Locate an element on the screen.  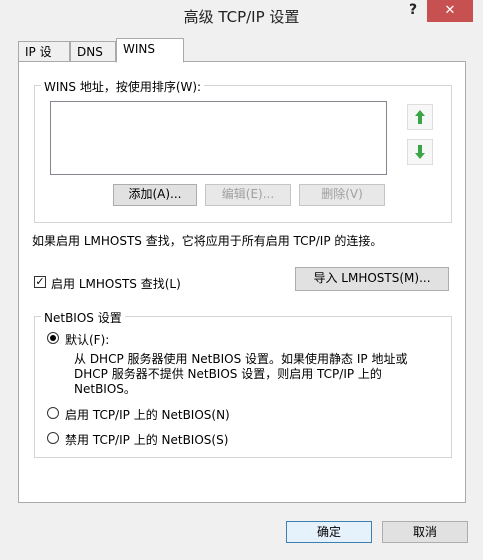
radio-netbios-default-label: 默认(F): is located at coordinates (87, 340).